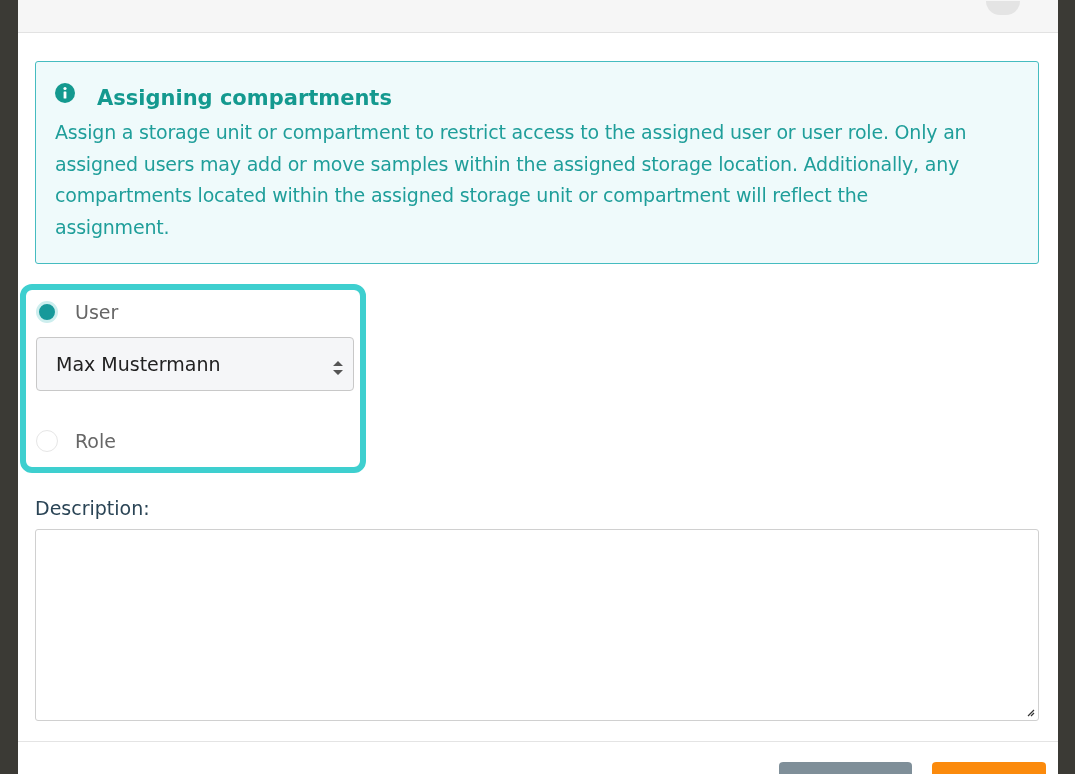  What do you see at coordinates (1030, 712) in the screenshot?
I see `resize-handle-icon` at bounding box center [1030, 712].